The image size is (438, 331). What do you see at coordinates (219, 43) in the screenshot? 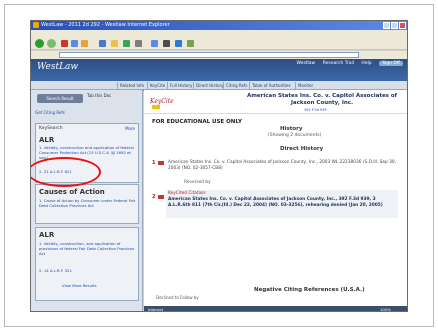
I see `browser-toolbar` at bounding box center [219, 43].